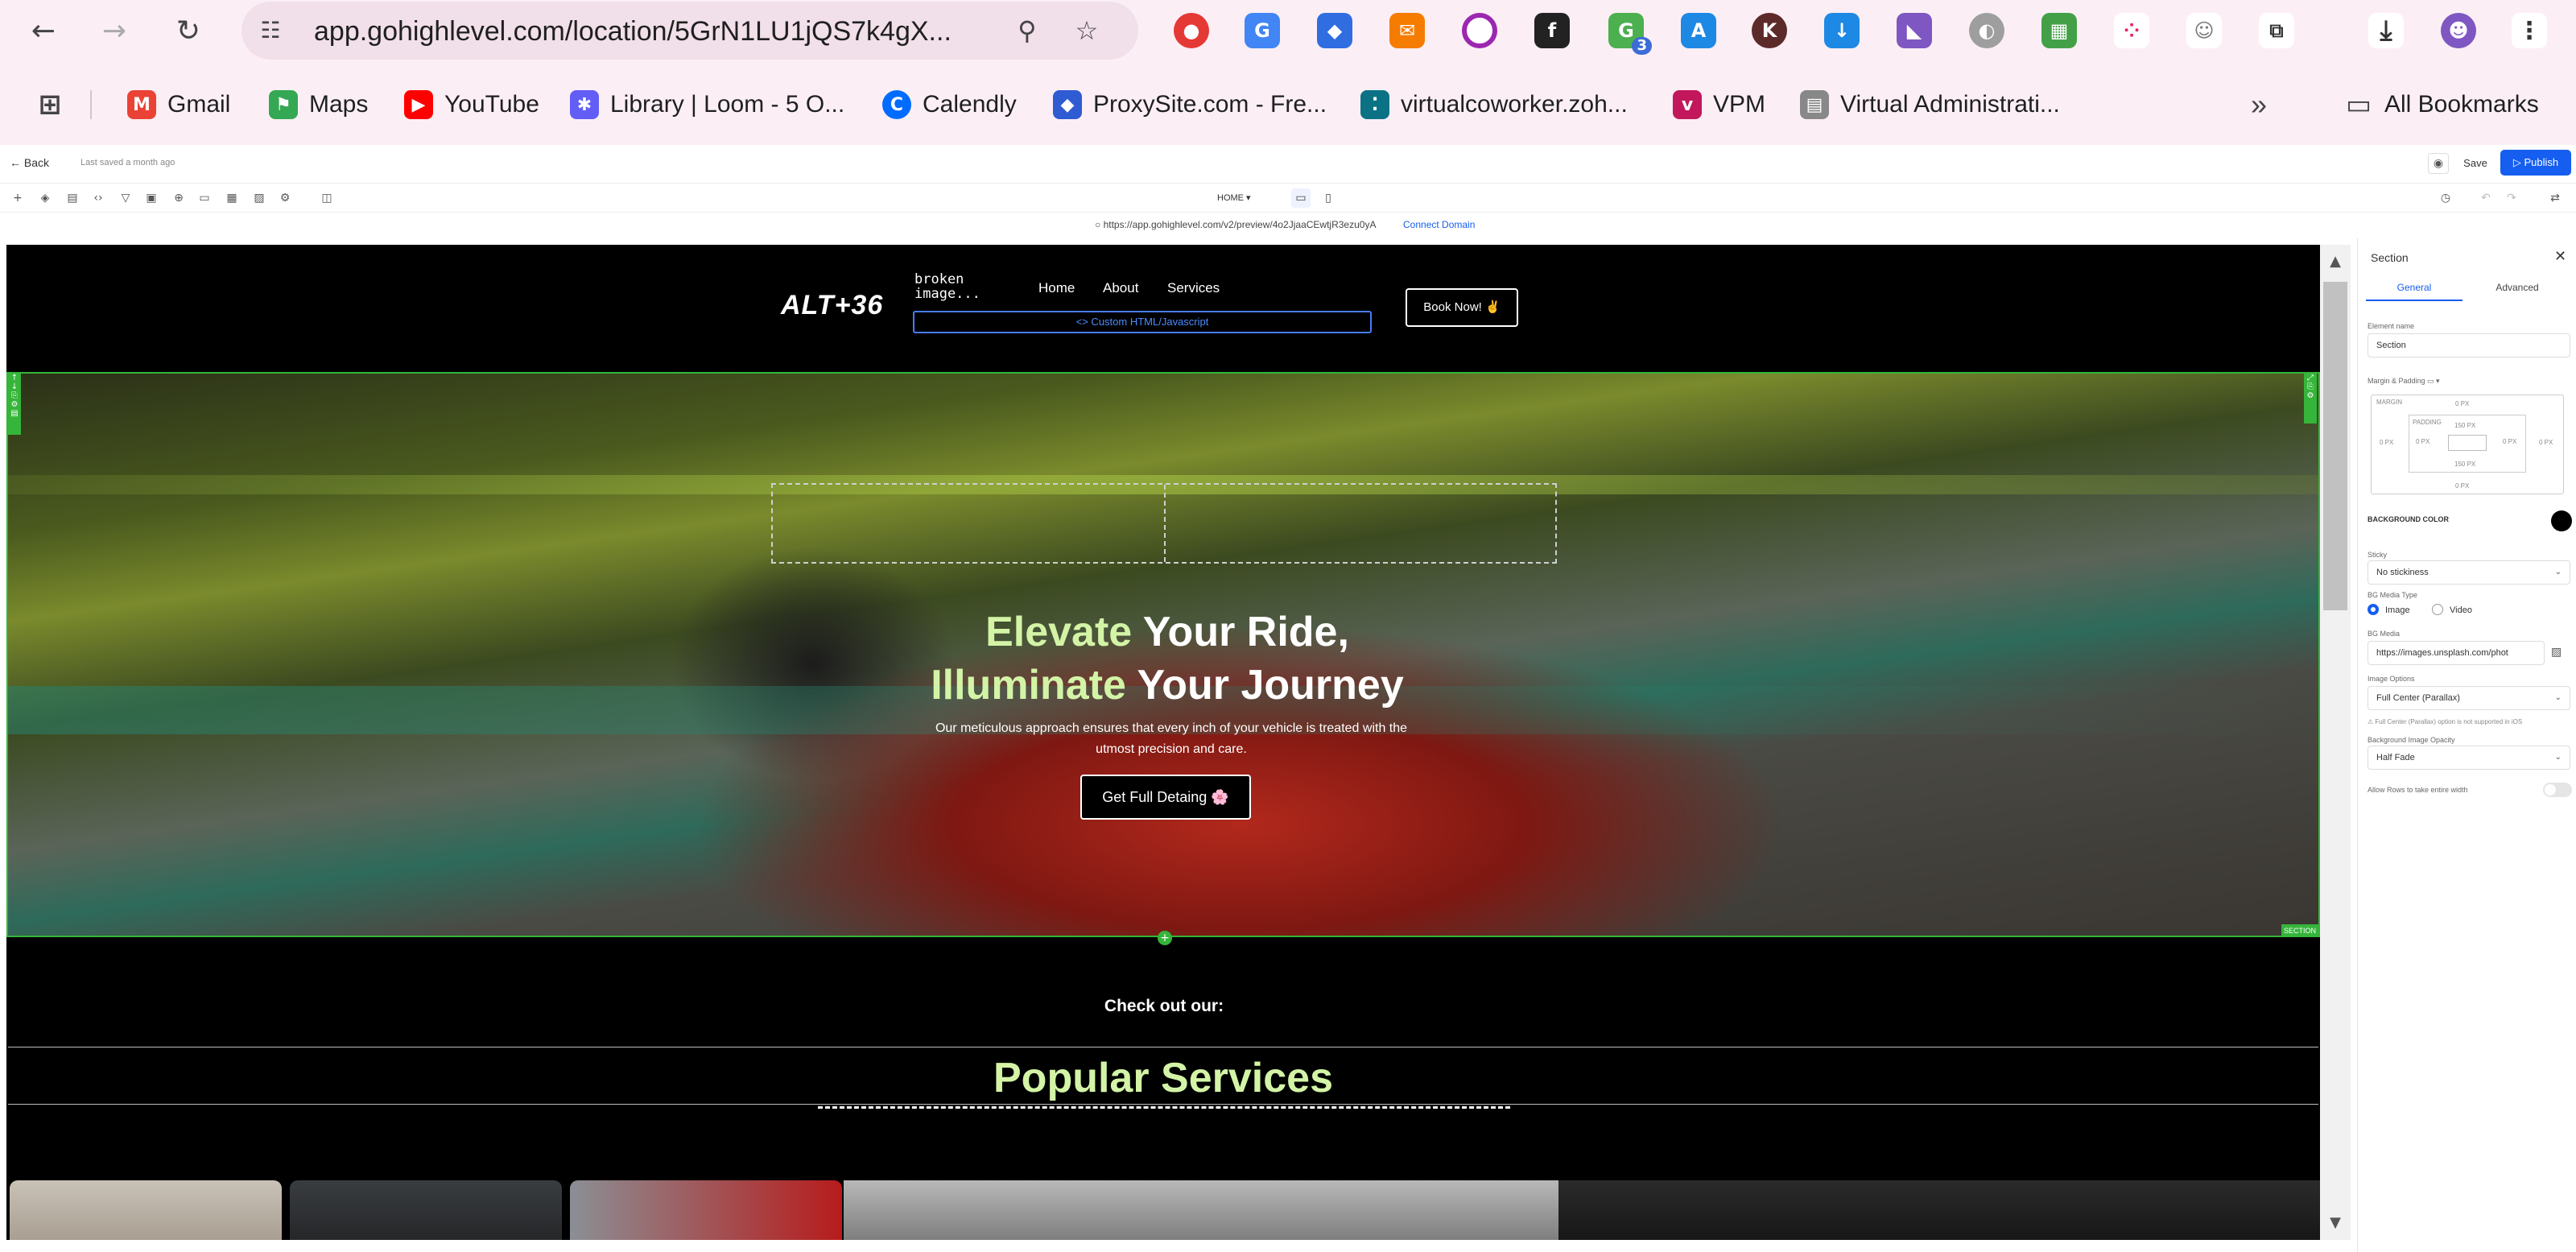  I want to click on image-options-select: Full Center (Parallax) ⌄, so click(2469, 698).